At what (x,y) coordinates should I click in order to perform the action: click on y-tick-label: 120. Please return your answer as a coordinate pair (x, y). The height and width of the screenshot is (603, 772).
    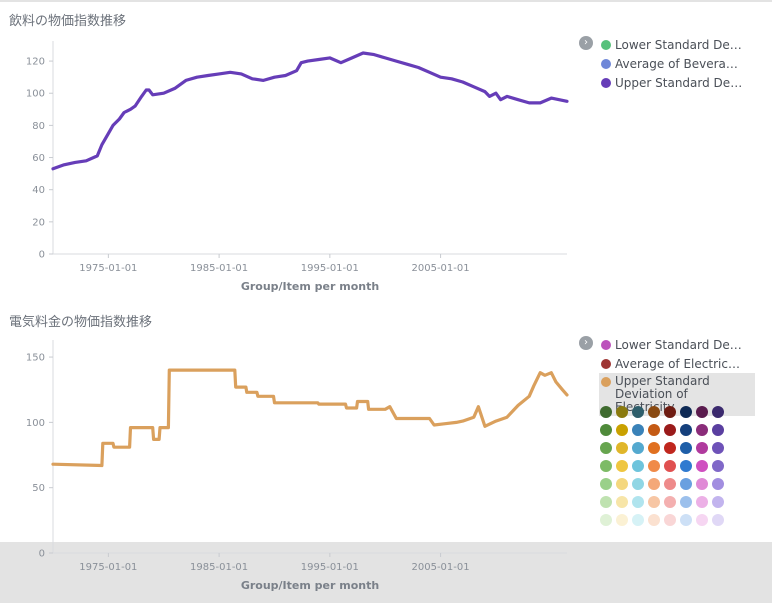
    Looking at the image, I should click on (35, 62).